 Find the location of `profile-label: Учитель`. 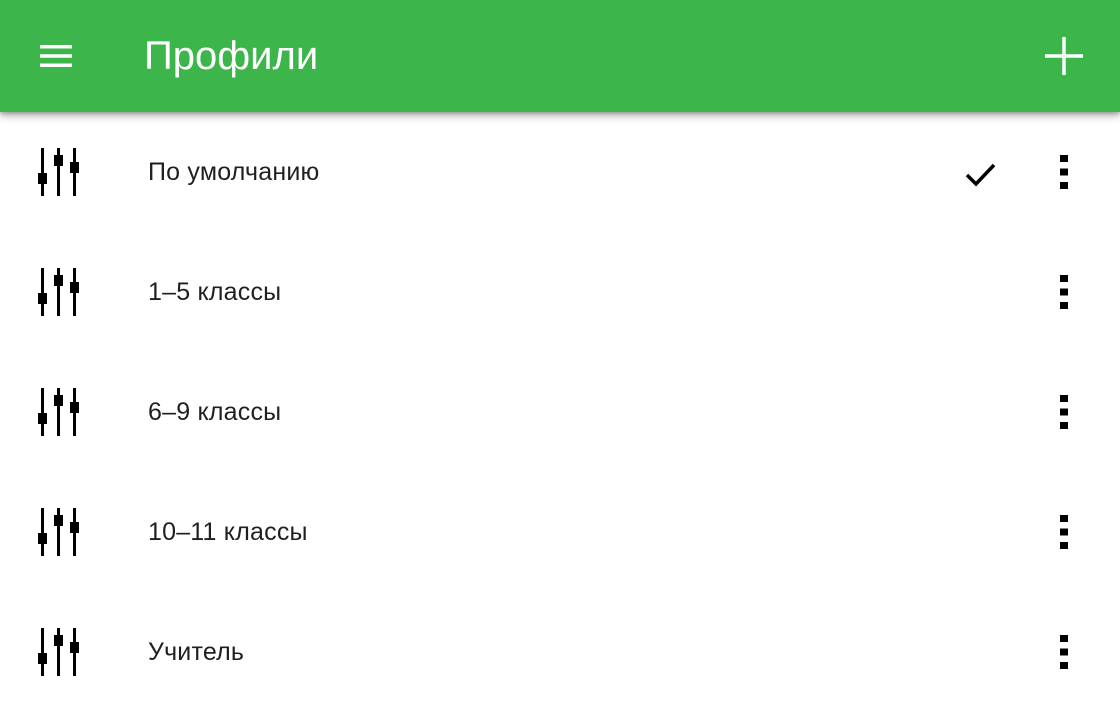

profile-label: Учитель is located at coordinates (196, 652).